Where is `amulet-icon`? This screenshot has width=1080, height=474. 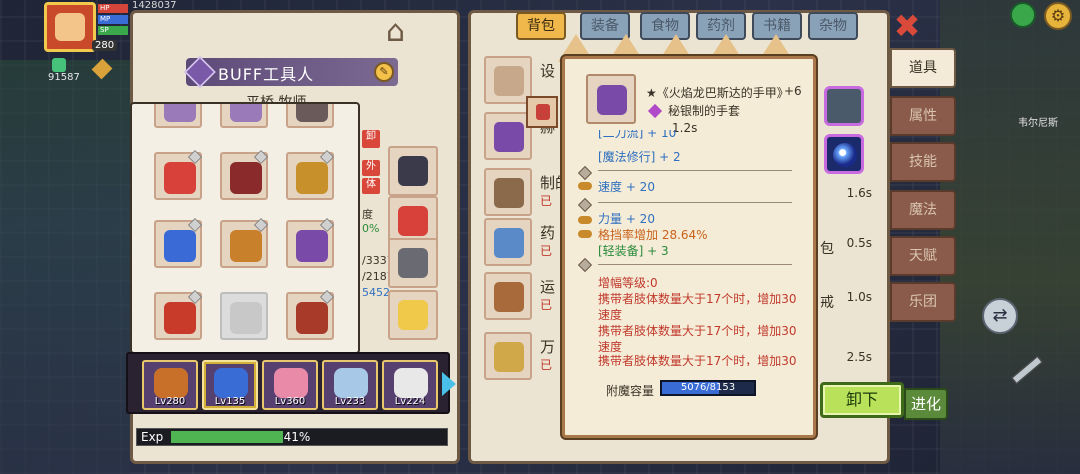 amulet-icon is located at coordinates (246, 246).